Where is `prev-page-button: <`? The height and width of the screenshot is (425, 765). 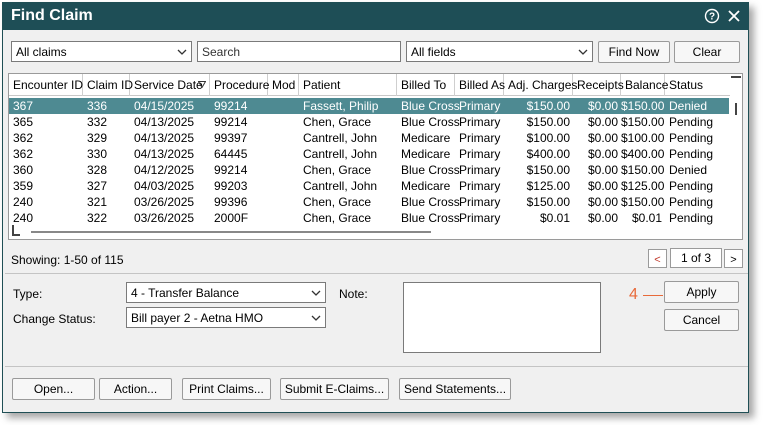 prev-page-button: < is located at coordinates (657, 258).